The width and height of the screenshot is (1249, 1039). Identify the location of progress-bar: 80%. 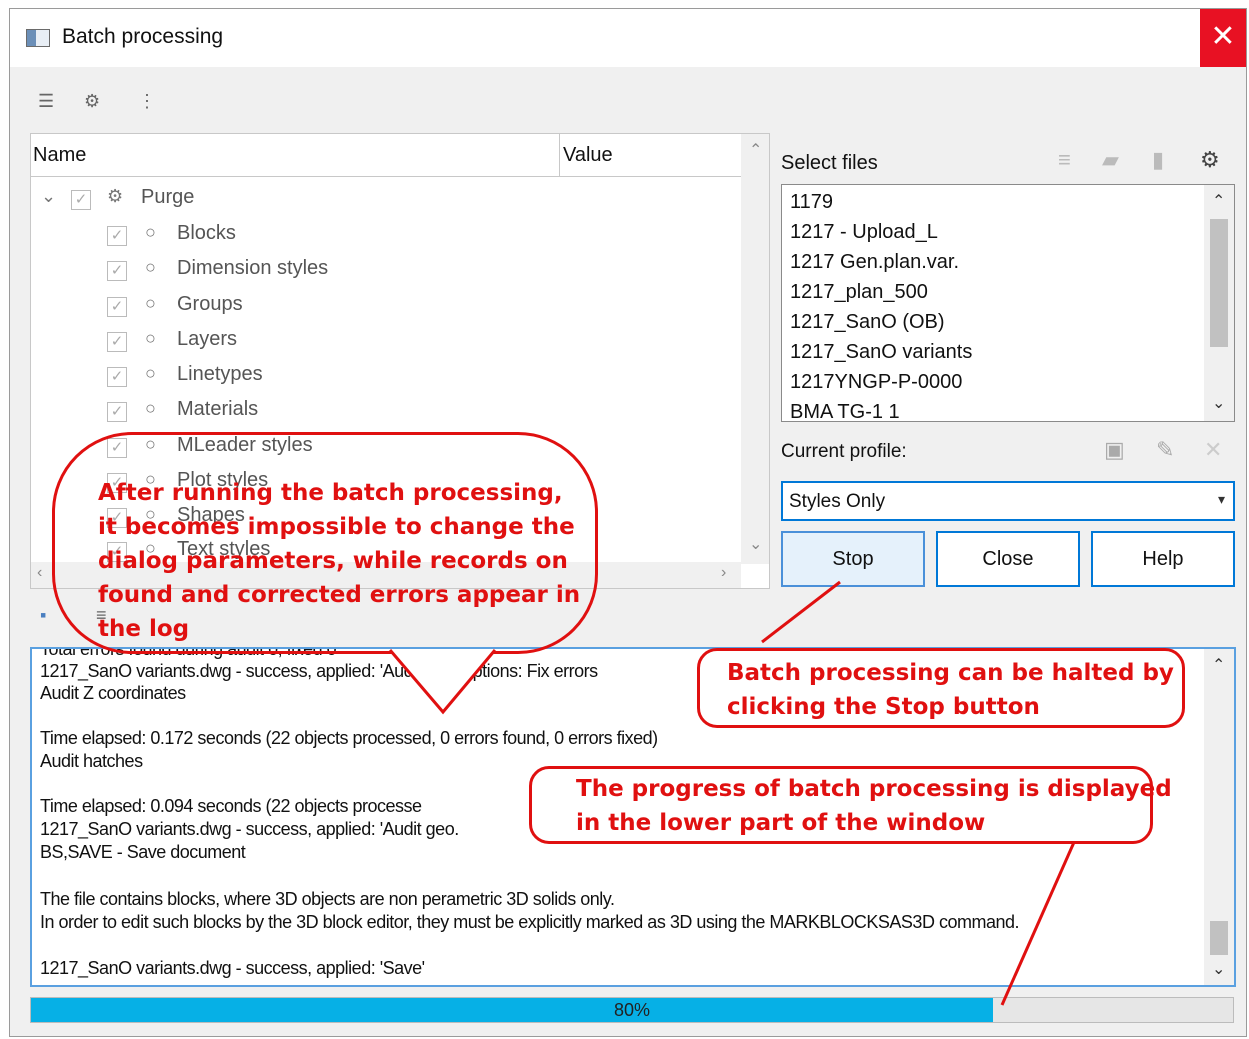
(632, 1010).